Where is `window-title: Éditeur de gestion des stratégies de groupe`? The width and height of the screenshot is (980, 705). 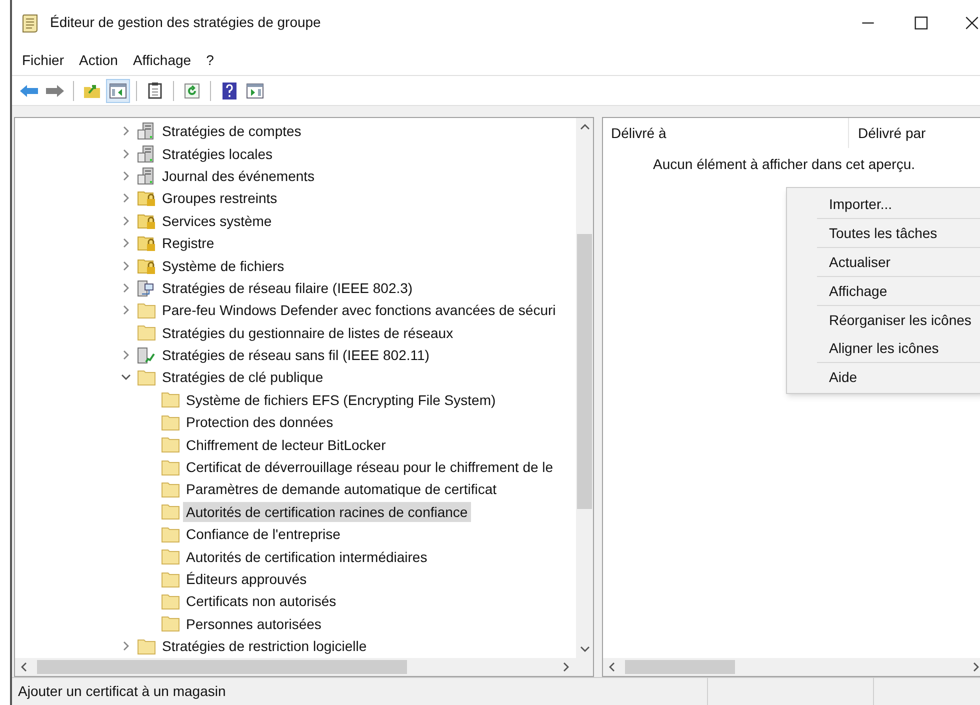 window-title: Éditeur de gestion des stratégies de groupe is located at coordinates (185, 22).